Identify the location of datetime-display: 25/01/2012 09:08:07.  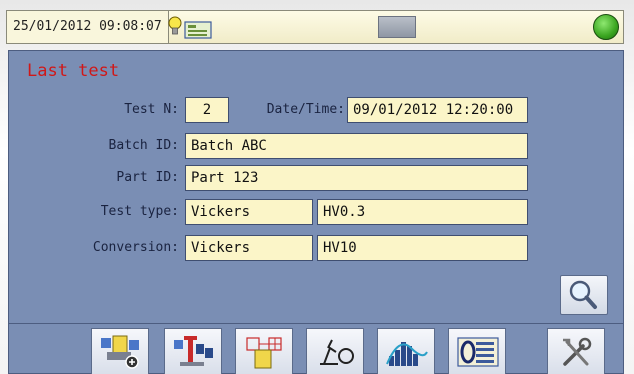
(88, 27).